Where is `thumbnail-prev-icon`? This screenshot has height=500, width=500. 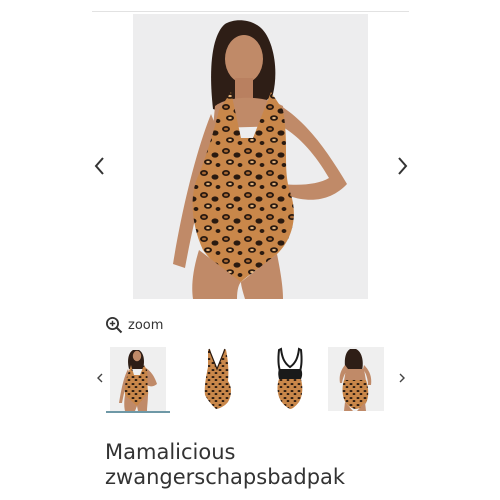 thumbnail-prev-icon is located at coordinates (100, 378).